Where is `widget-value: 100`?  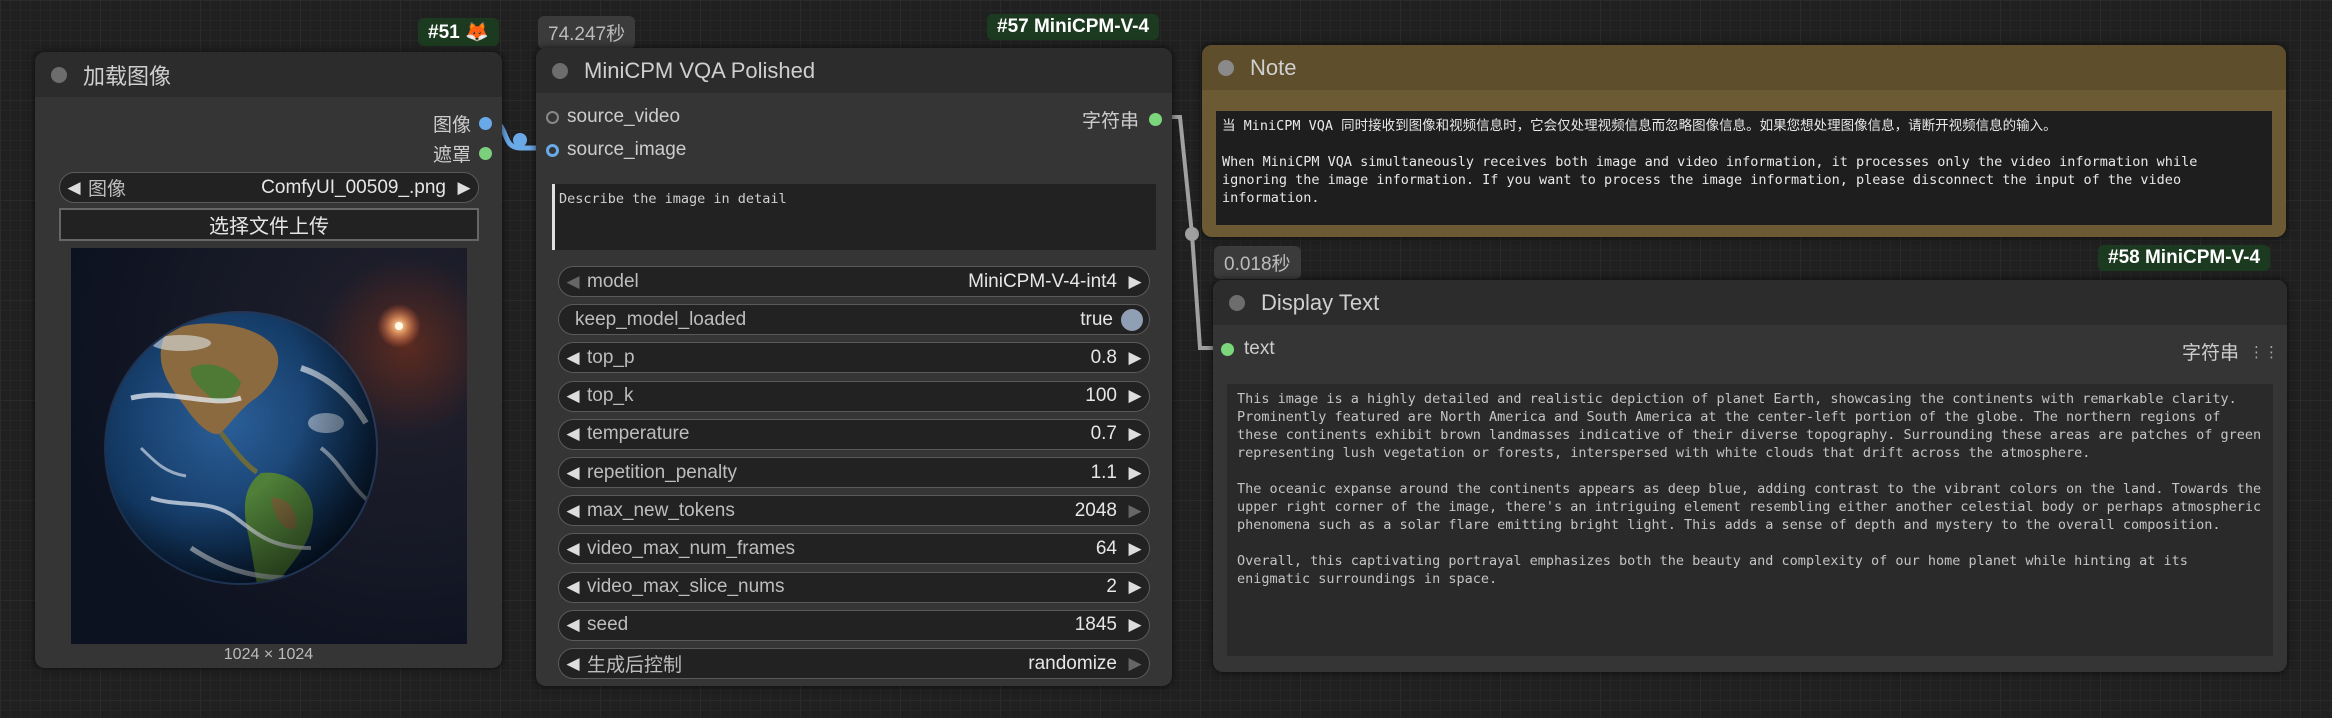
widget-value: 100 is located at coordinates (1101, 396).